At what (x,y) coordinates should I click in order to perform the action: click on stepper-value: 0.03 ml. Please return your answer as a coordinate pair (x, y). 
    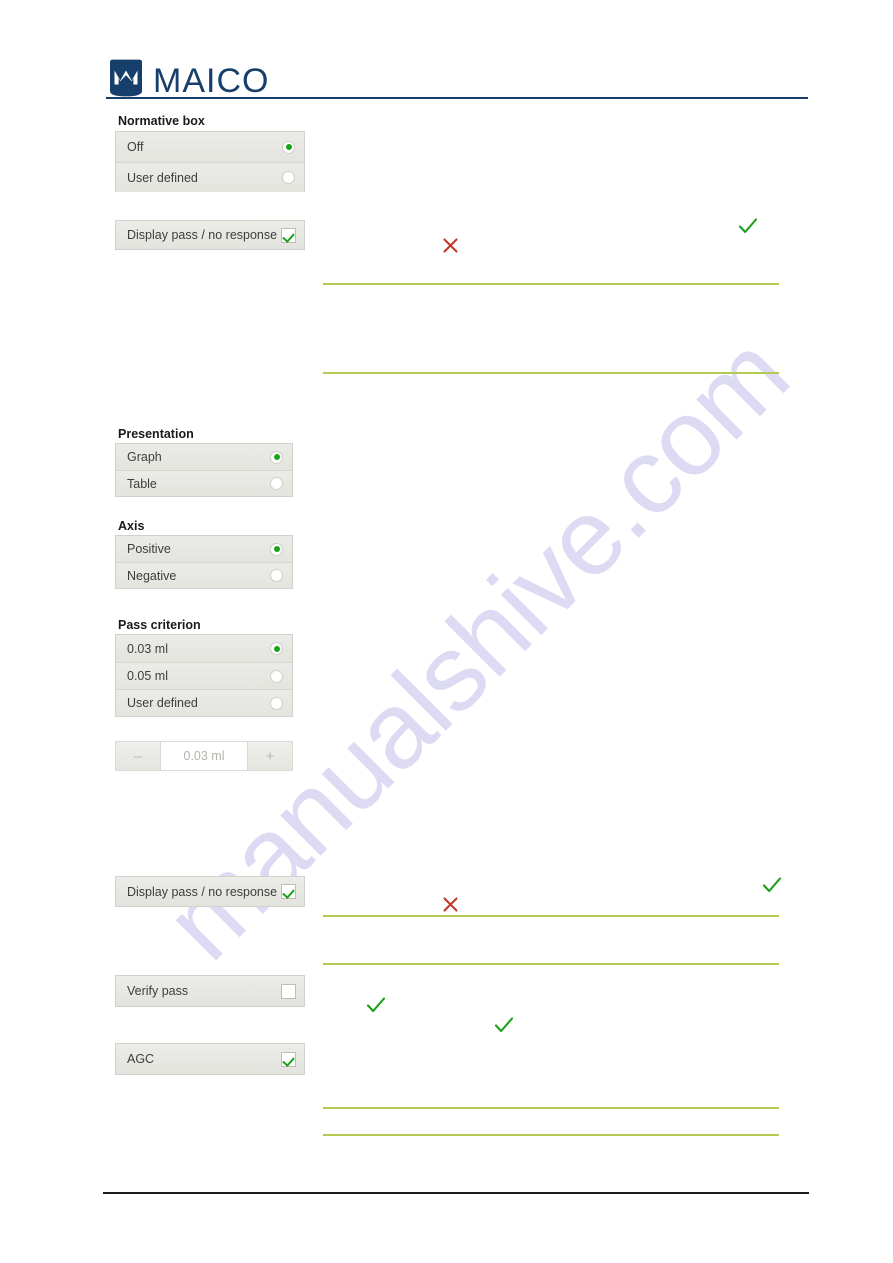
    Looking at the image, I should click on (204, 756).